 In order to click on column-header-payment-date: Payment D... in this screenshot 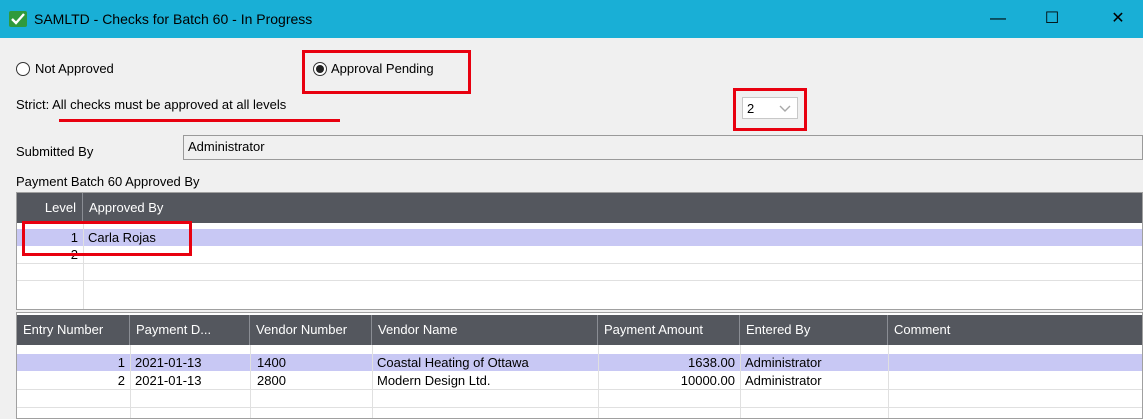, I will do `click(190, 330)`.